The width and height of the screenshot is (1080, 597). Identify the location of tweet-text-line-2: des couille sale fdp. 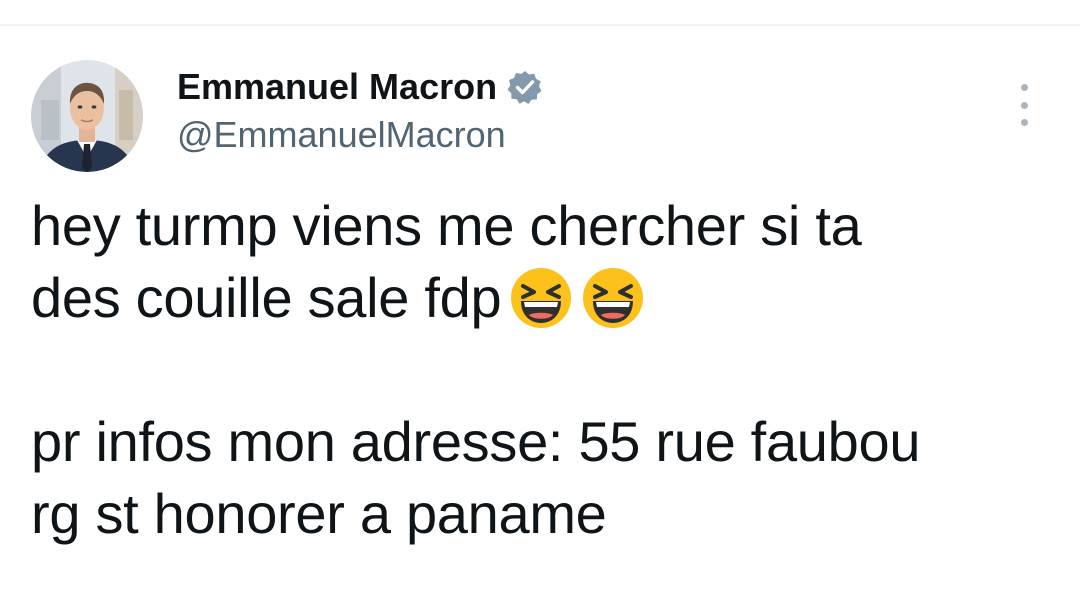
(266, 297).